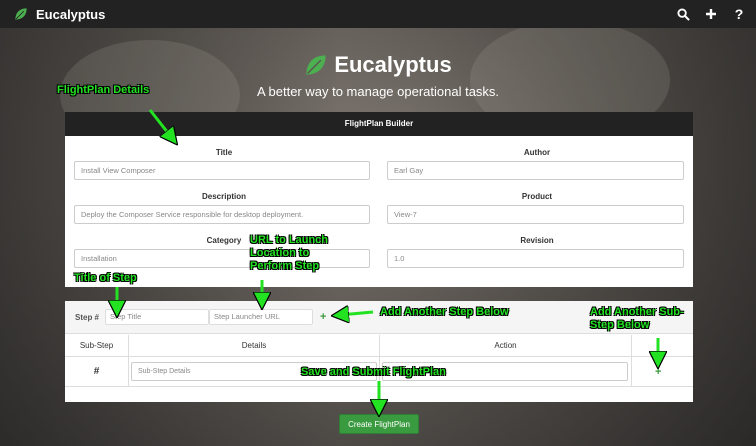  I want to click on revision-label: Revision, so click(537, 240).